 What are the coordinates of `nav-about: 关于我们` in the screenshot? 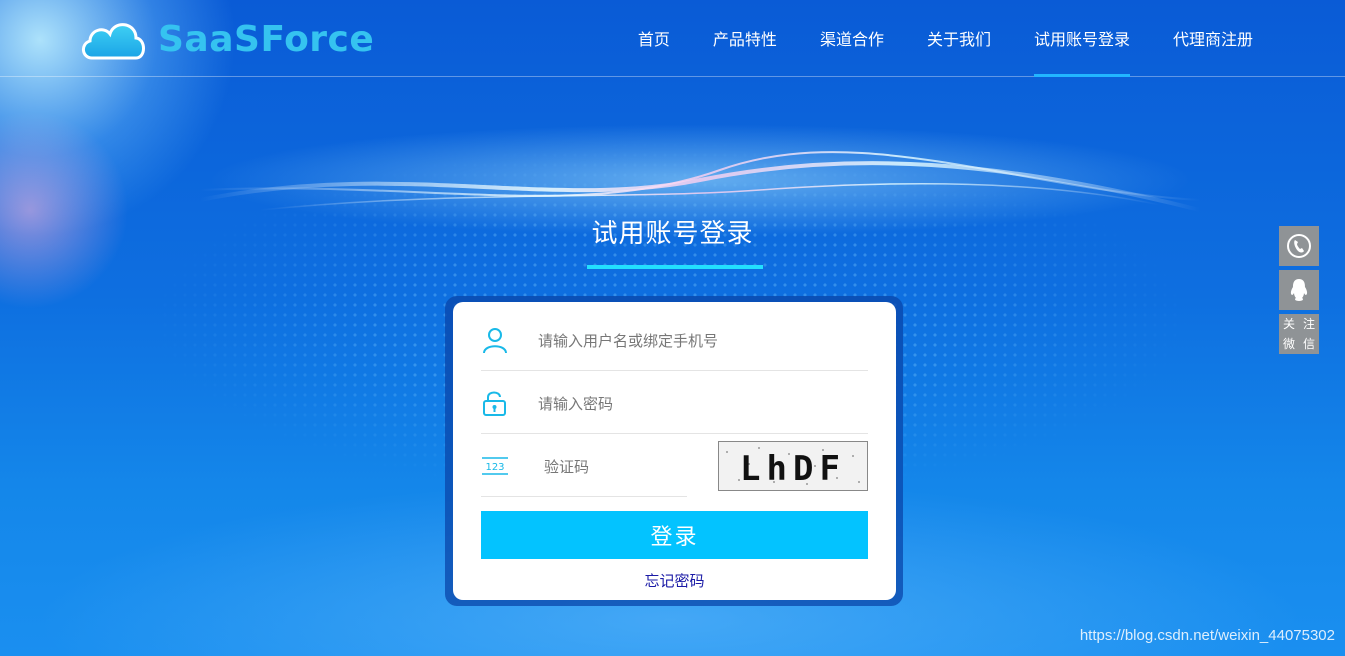 It's located at (959, 38).